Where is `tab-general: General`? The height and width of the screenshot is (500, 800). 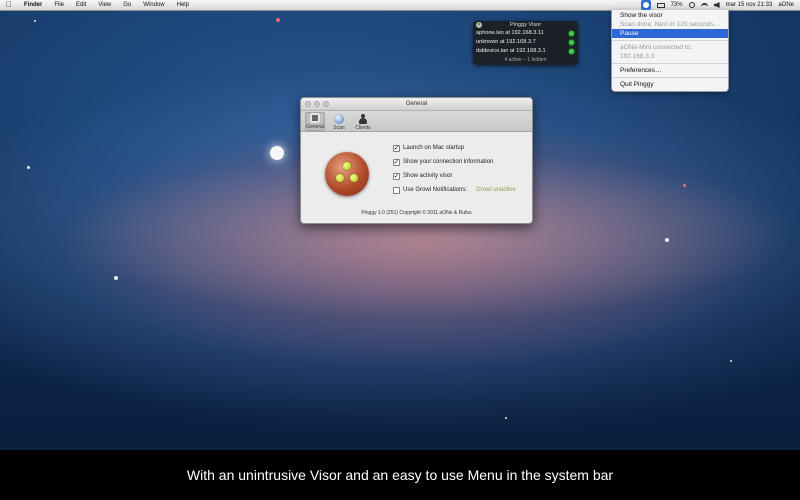 tab-general: General is located at coordinates (315, 121).